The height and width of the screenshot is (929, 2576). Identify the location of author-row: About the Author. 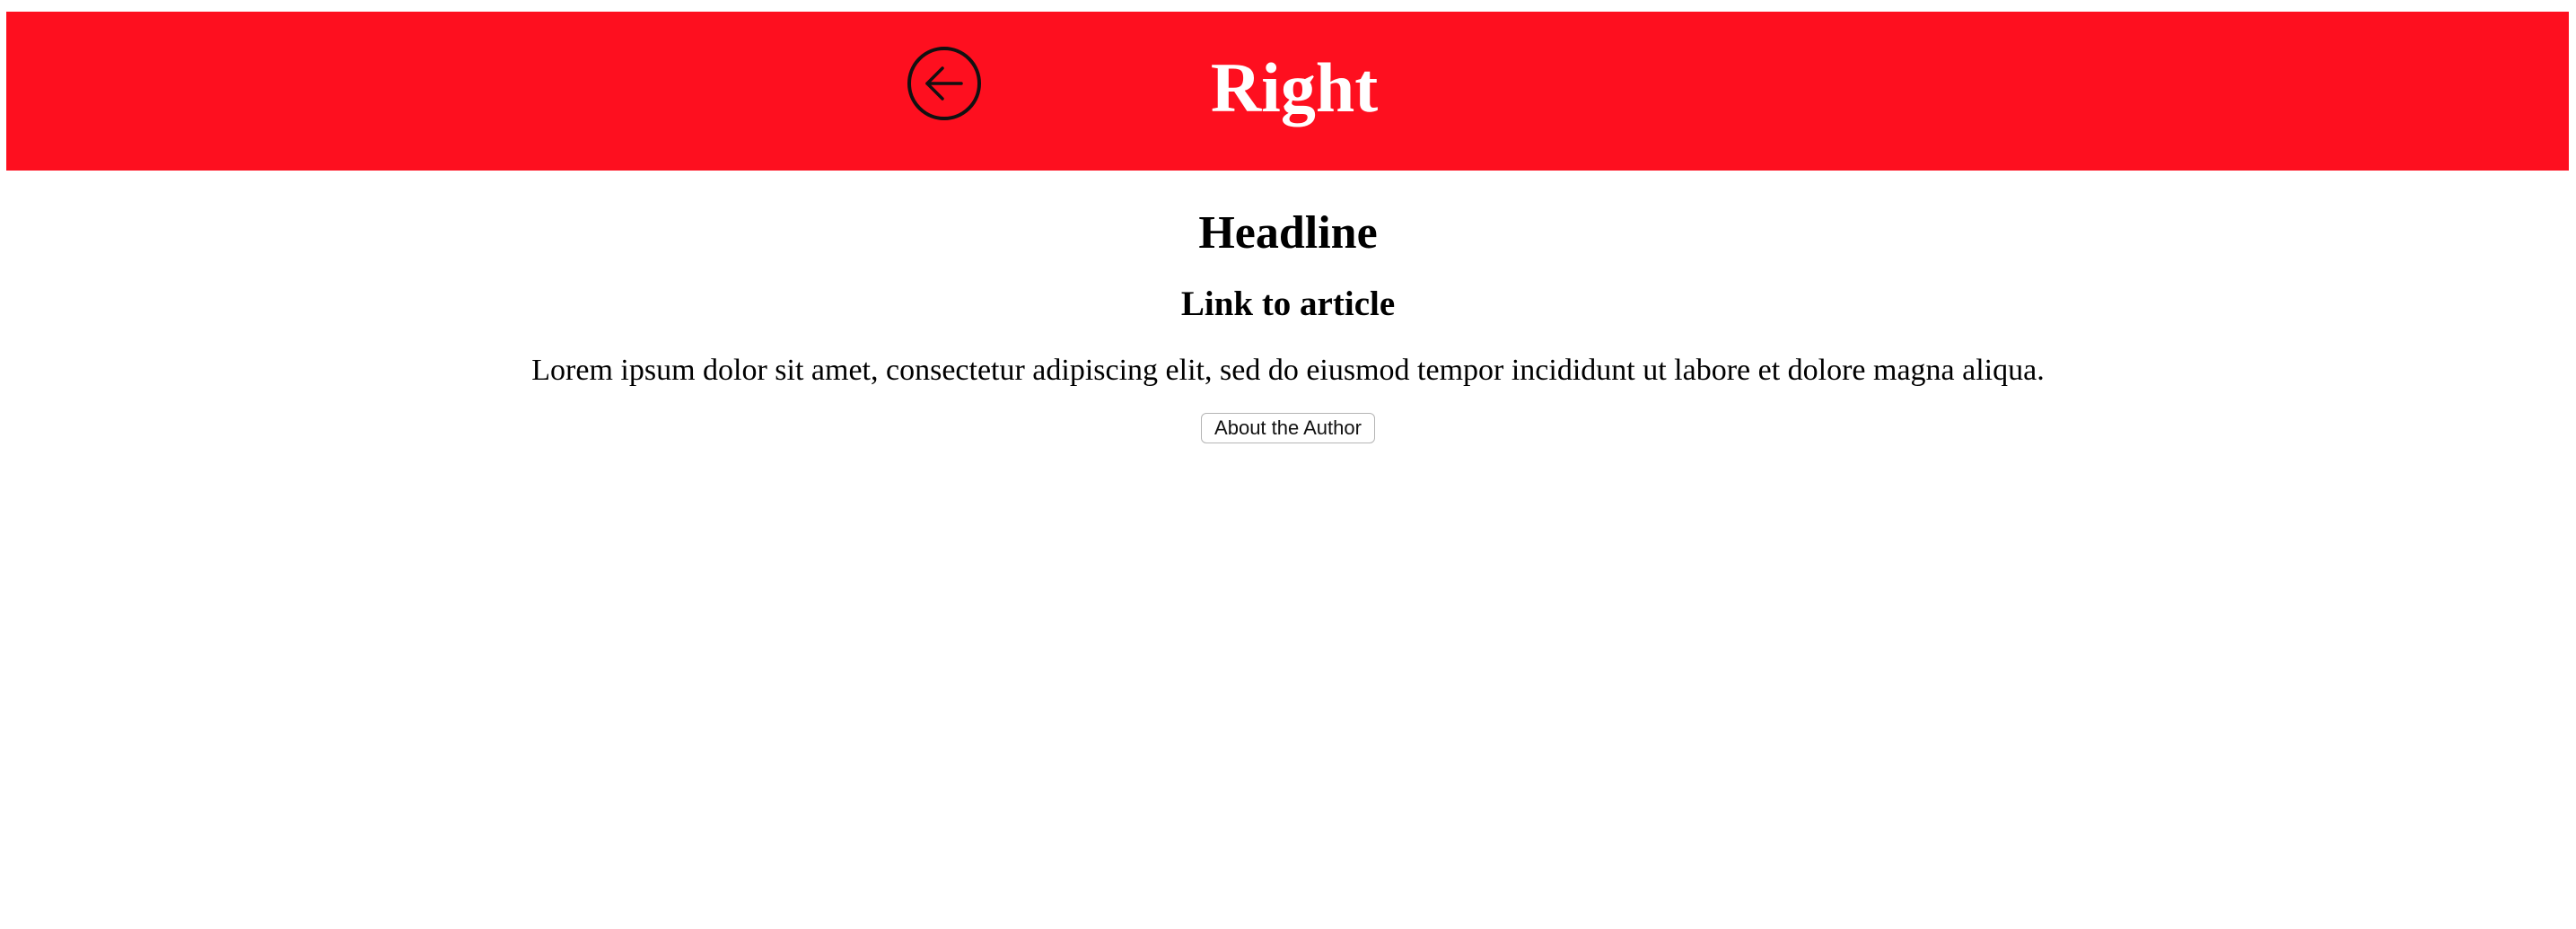
(1288, 429).